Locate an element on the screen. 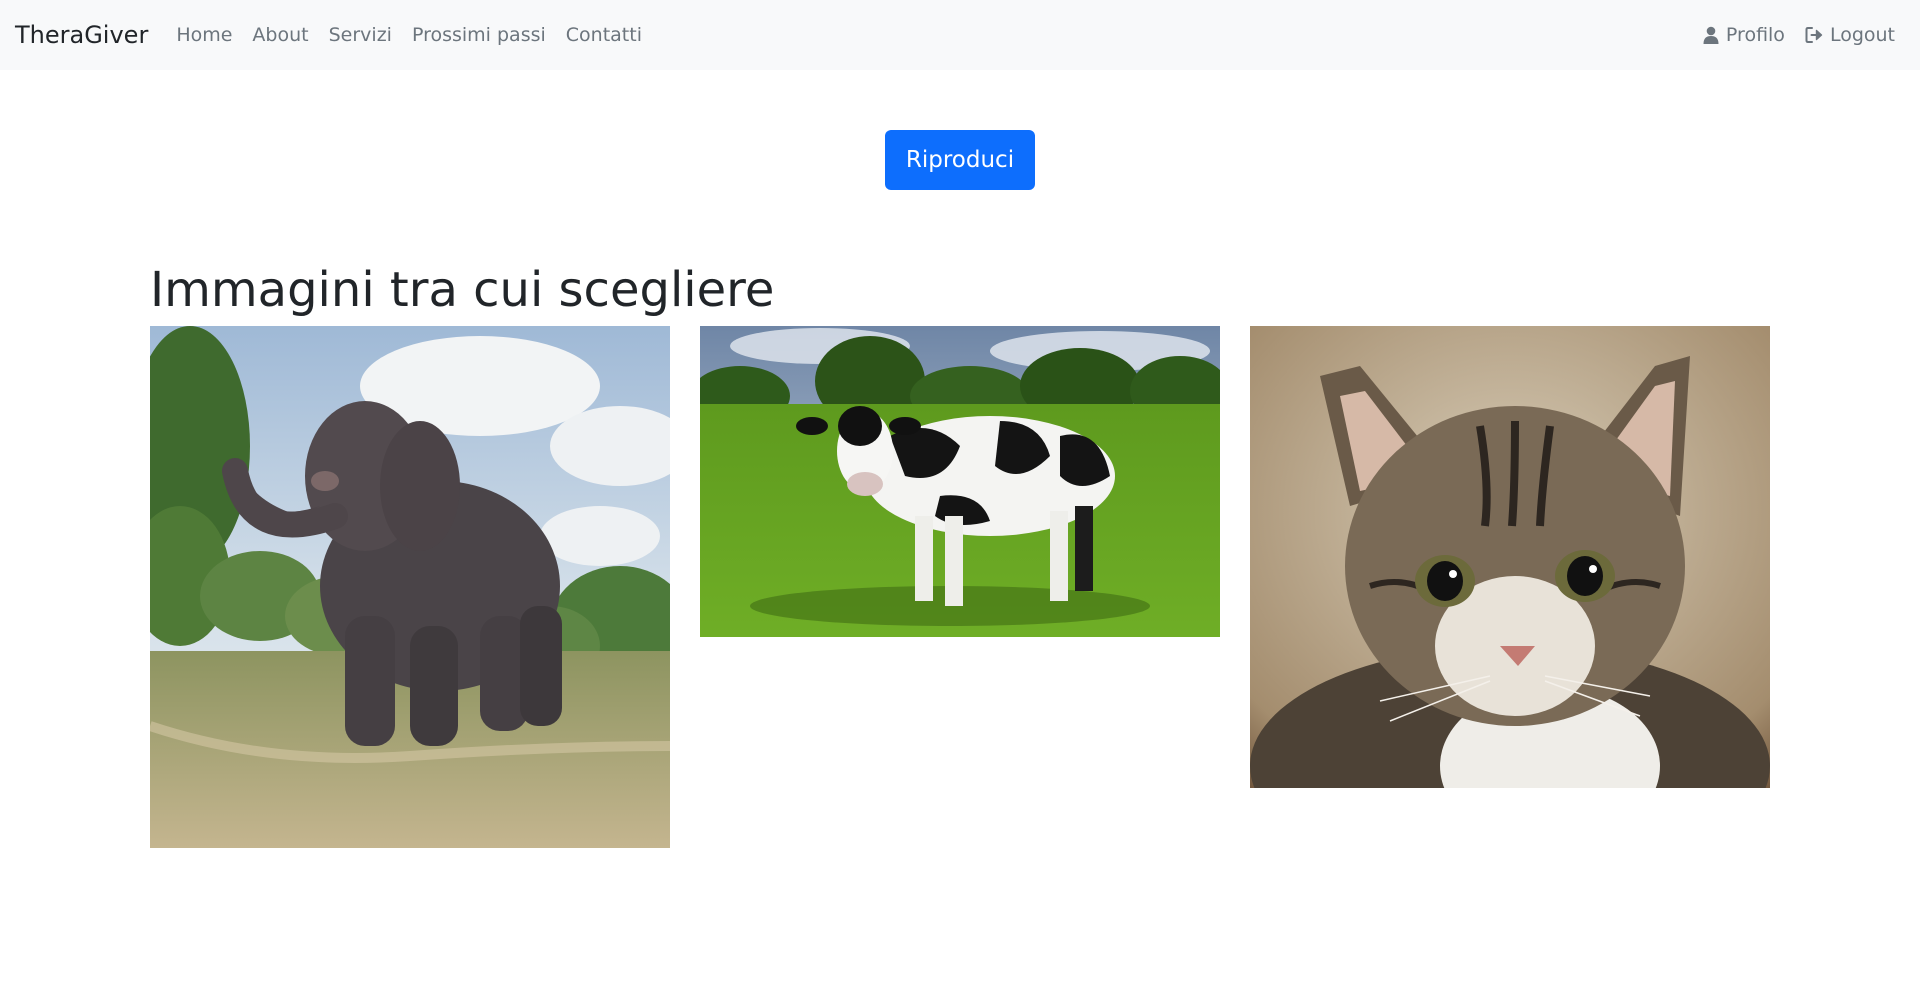 The height and width of the screenshot is (990, 1920). nav-link-prossimi-passi: Prossimi passi is located at coordinates (479, 35).